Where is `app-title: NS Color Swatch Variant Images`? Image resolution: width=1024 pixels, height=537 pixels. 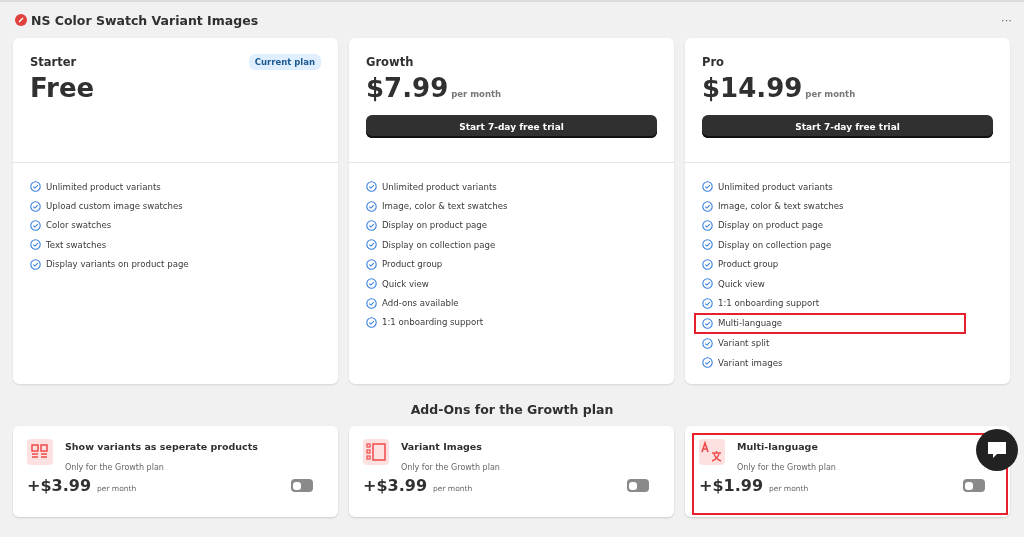 app-title: NS Color Swatch Variant Images is located at coordinates (145, 20).